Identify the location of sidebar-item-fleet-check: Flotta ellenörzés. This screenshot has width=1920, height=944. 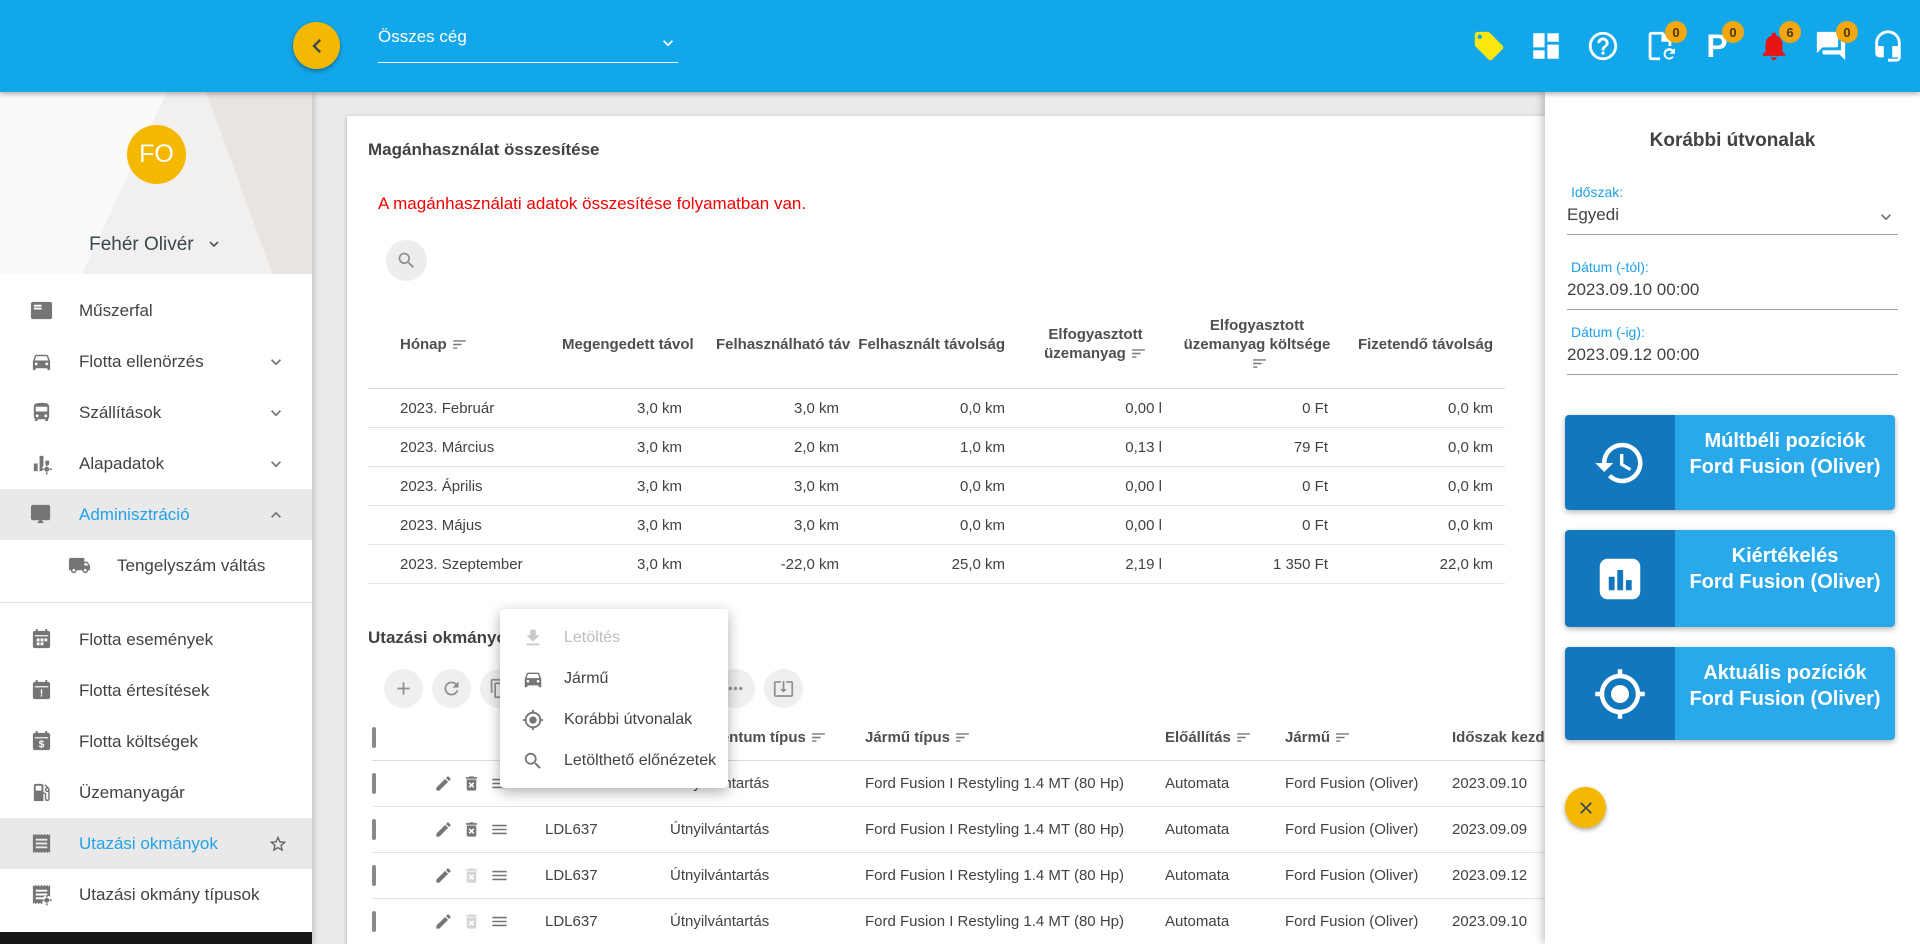
(156, 361).